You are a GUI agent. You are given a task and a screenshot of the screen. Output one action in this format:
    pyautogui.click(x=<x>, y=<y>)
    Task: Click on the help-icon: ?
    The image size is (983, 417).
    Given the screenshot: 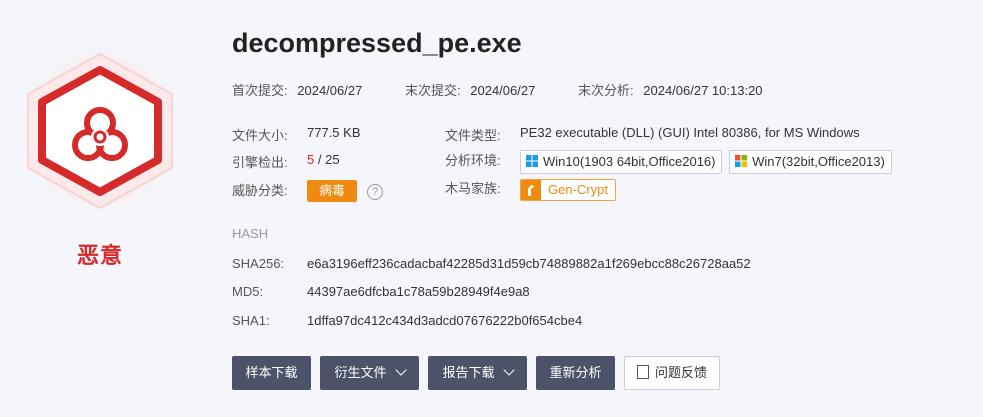 What is the action you would take?
    pyautogui.click(x=375, y=191)
    